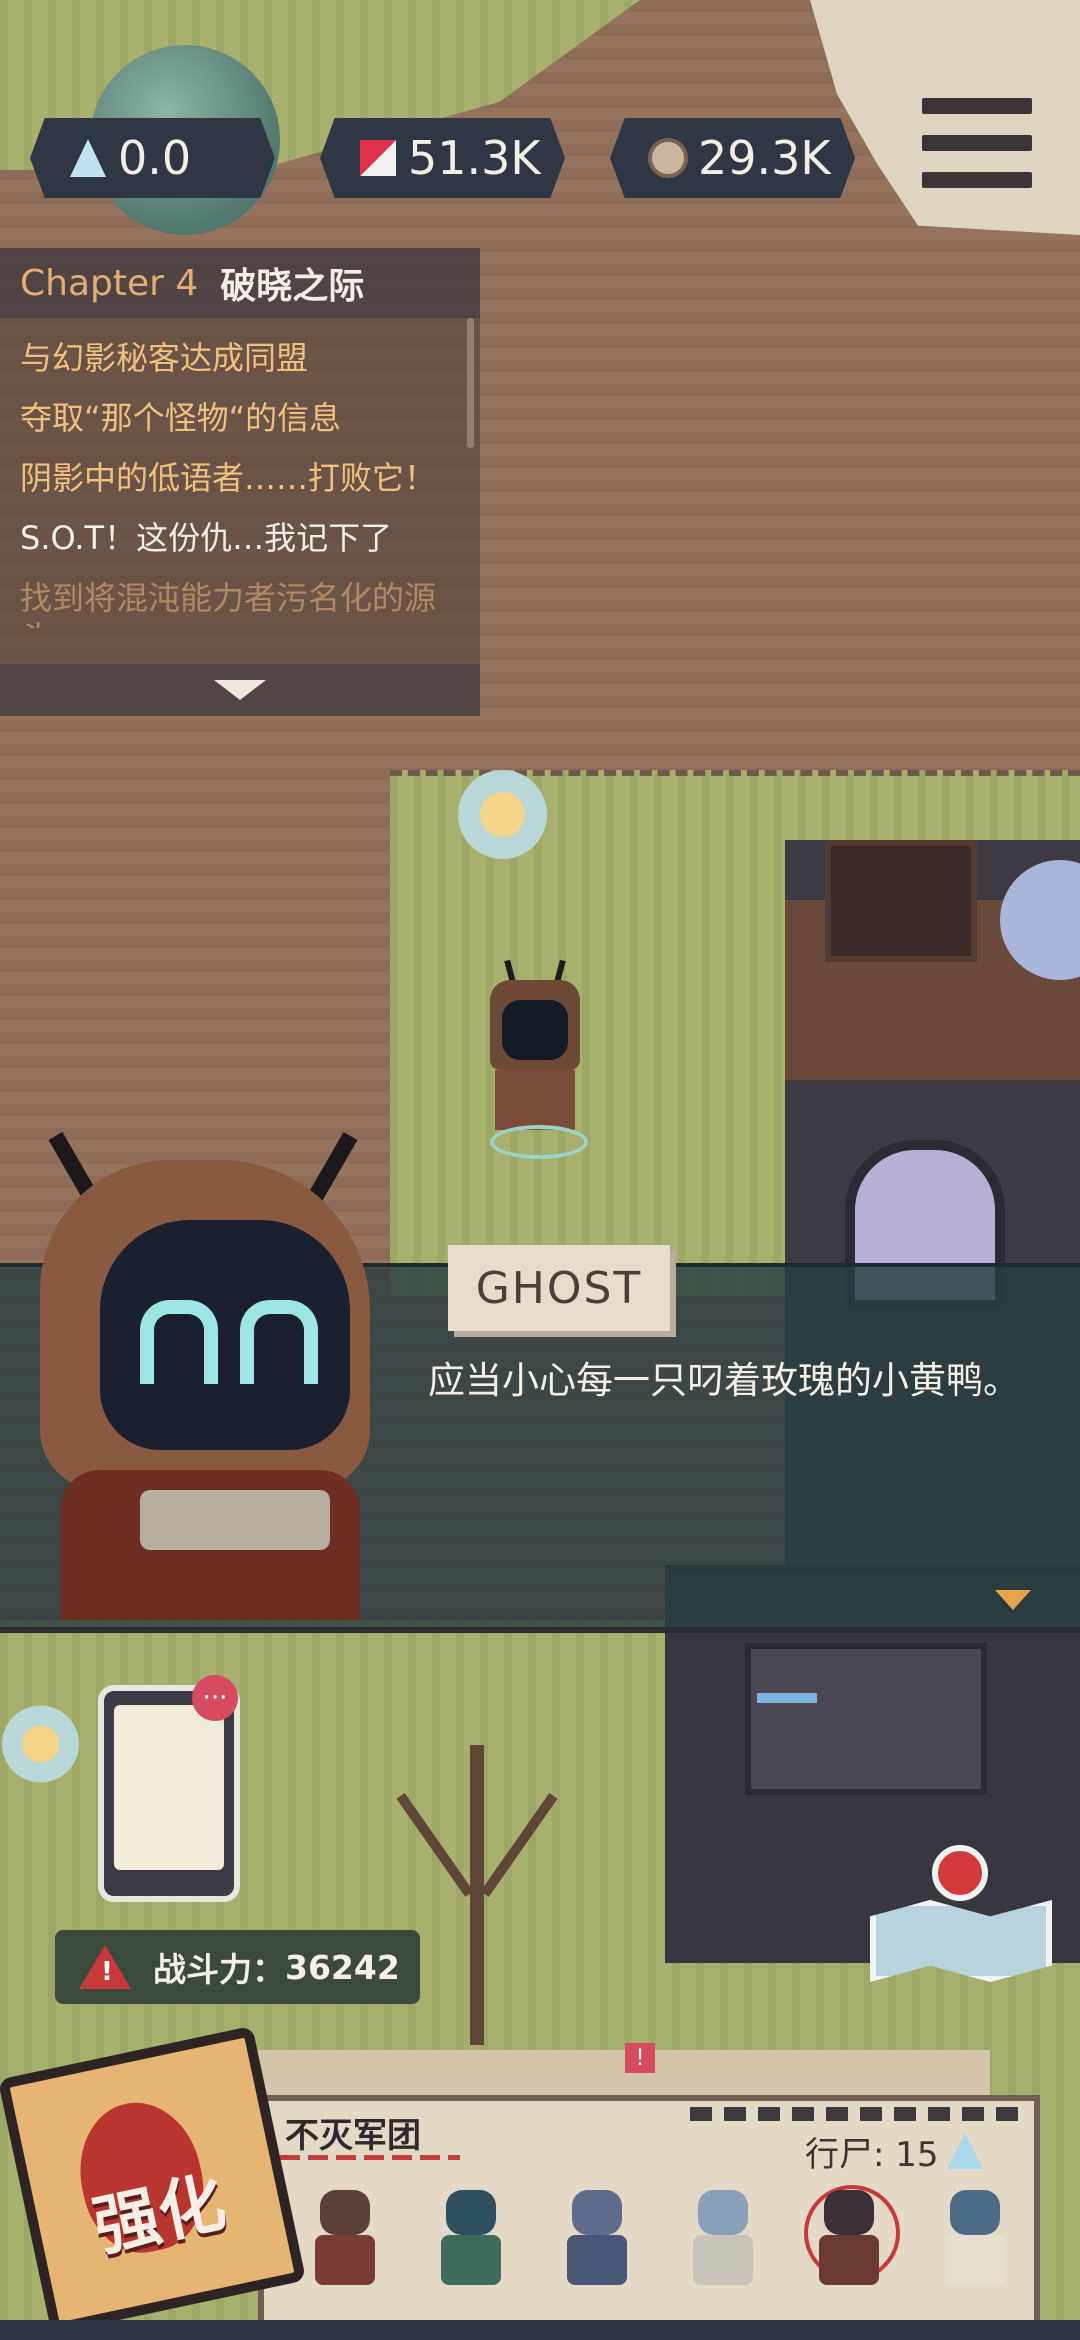  I want to click on squad-name: 不灭军团, so click(353, 2136).